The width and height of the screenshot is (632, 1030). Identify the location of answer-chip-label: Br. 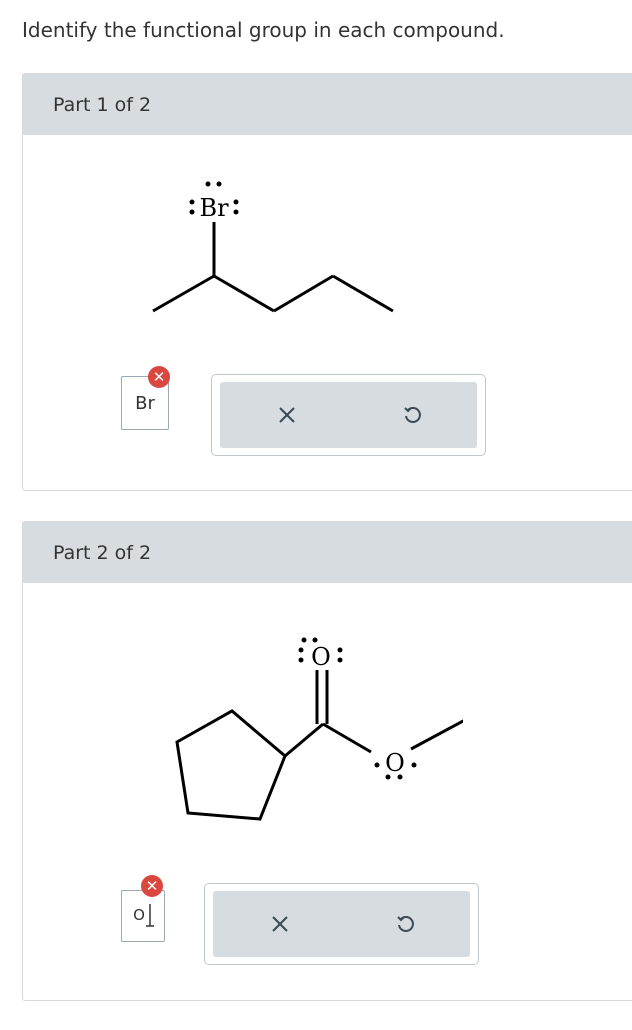
(145, 403).